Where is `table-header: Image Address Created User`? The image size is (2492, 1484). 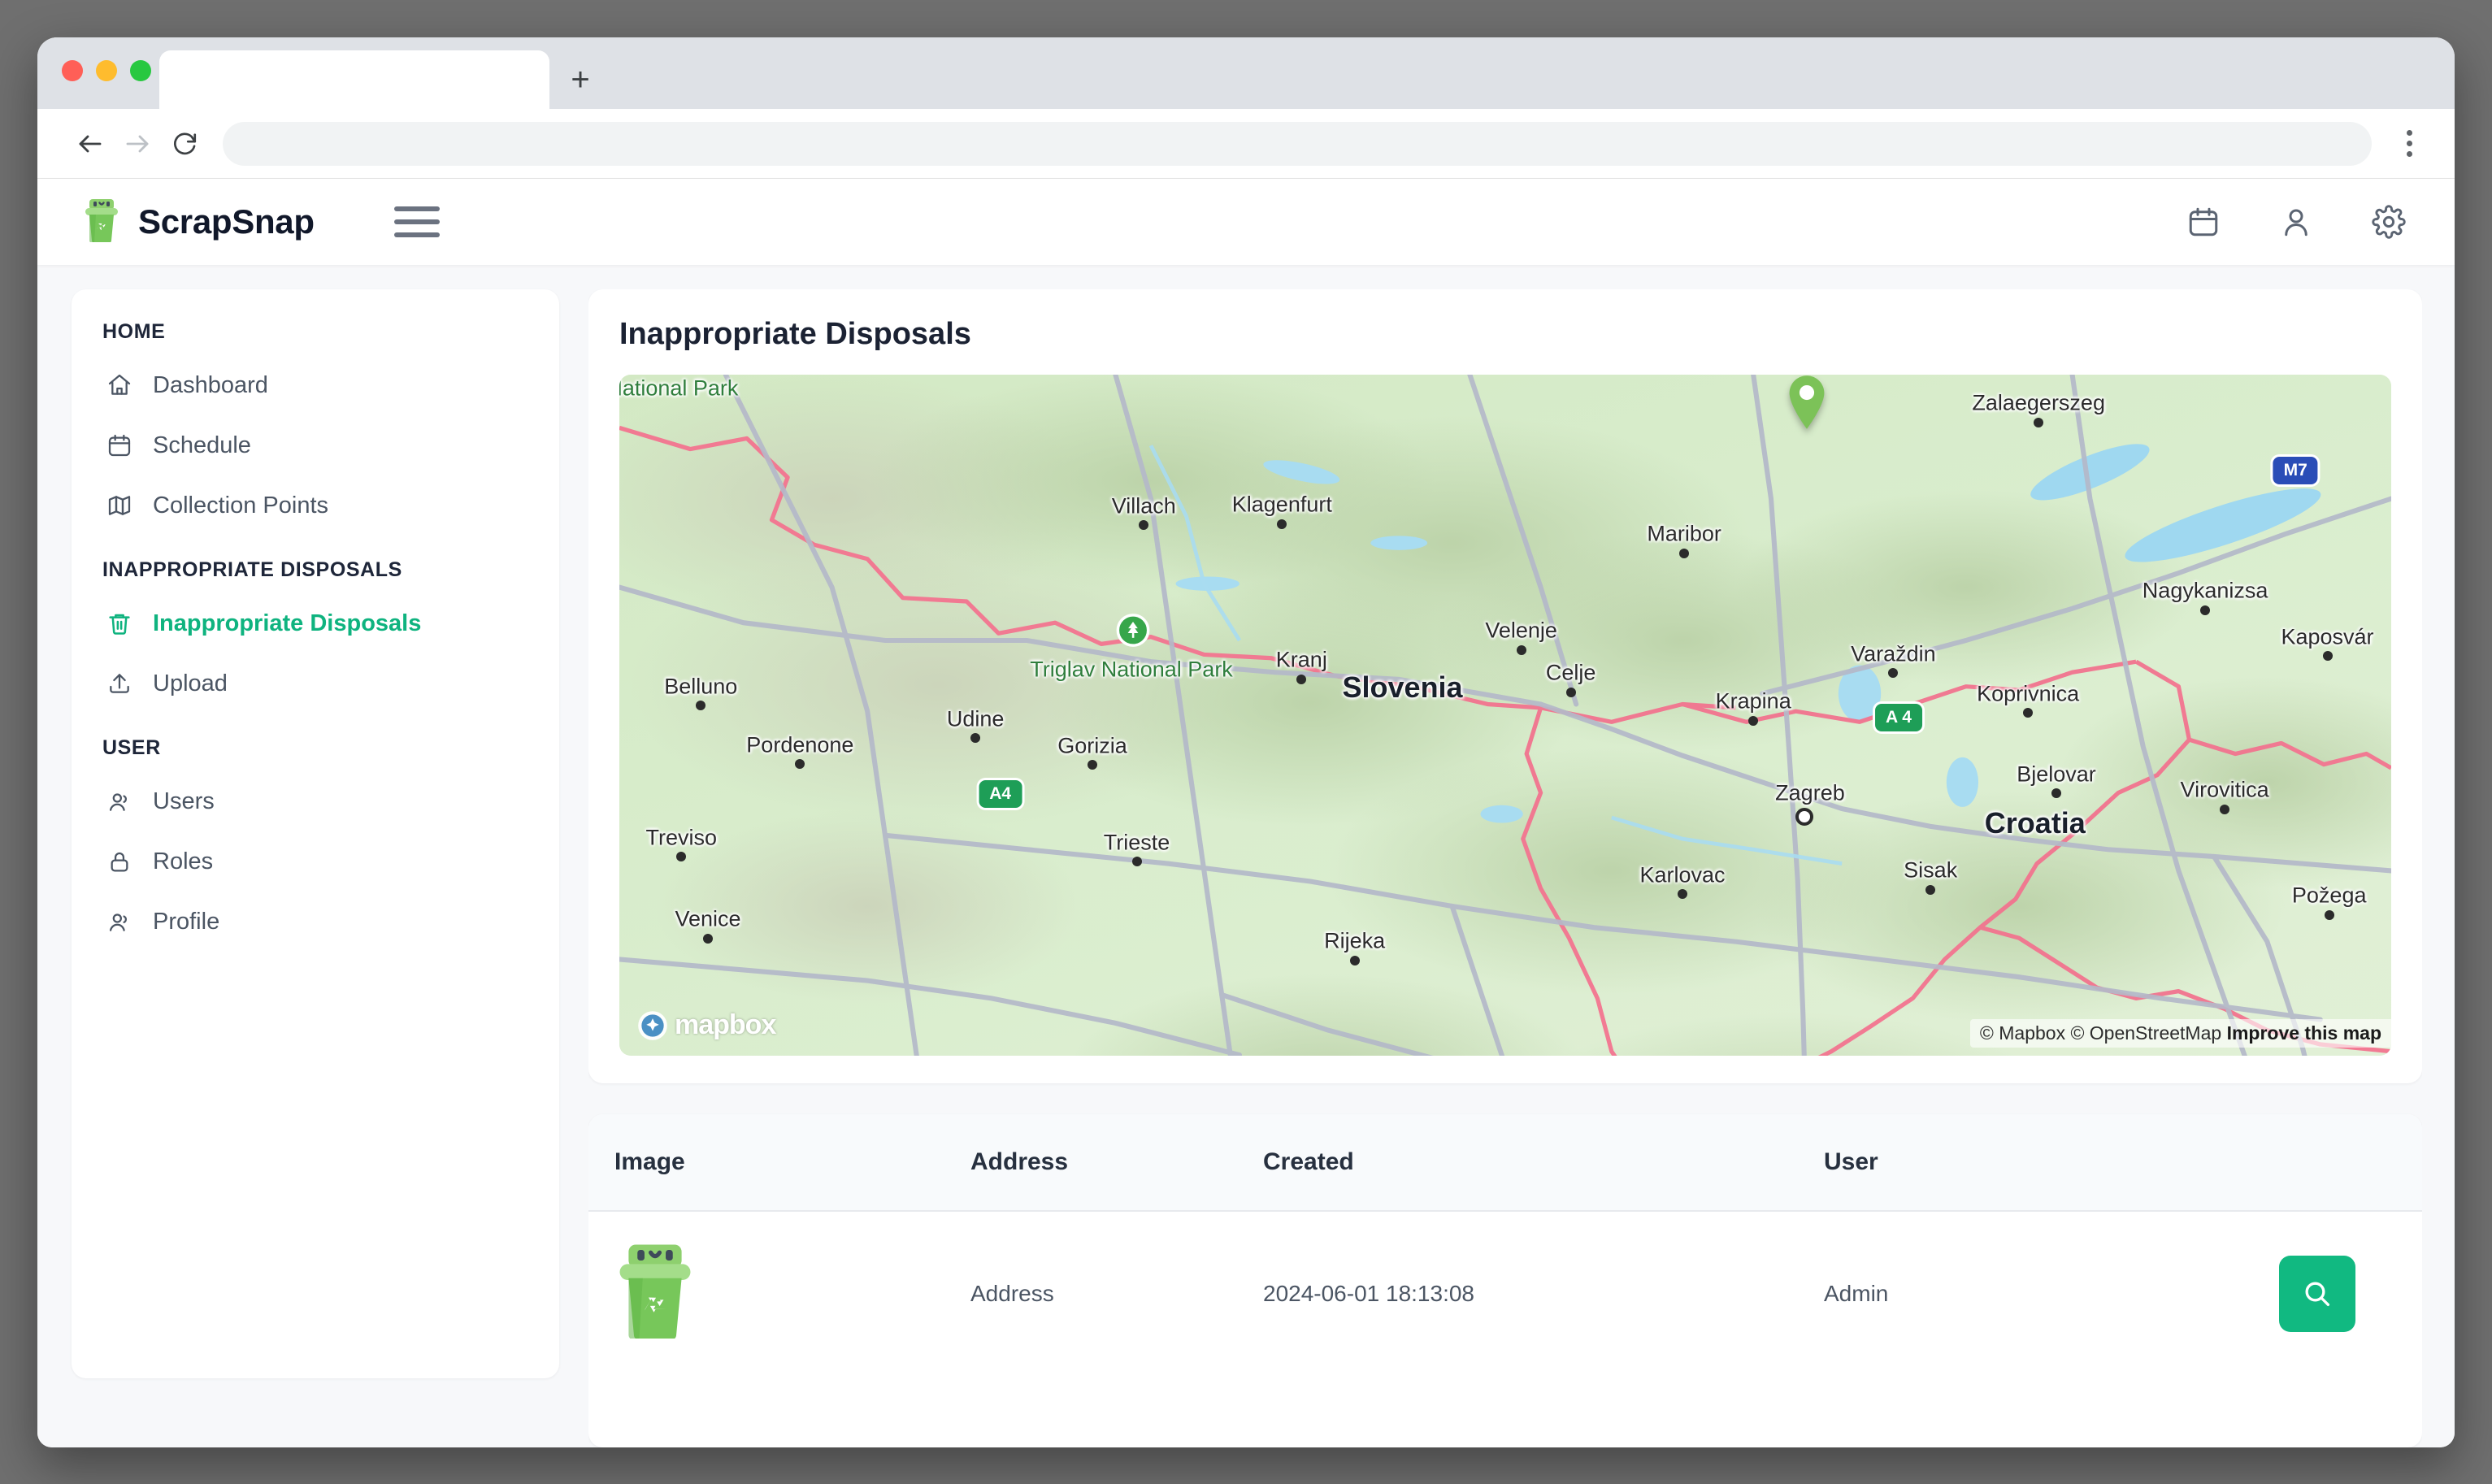 table-header: Image Address Created User is located at coordinates (1505, 1163).